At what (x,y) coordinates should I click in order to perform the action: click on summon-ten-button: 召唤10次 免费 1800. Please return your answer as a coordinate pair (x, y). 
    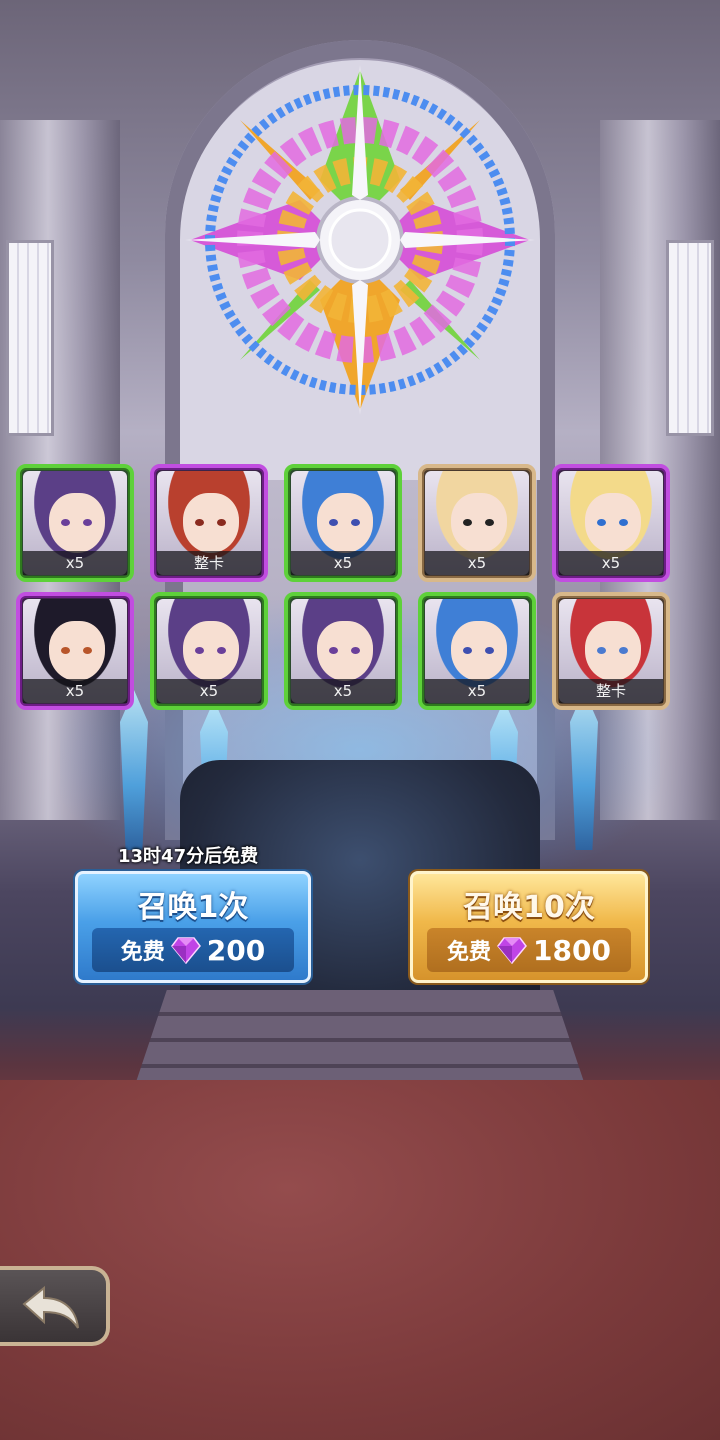
    Looking at the image, I should click on (529, 927).